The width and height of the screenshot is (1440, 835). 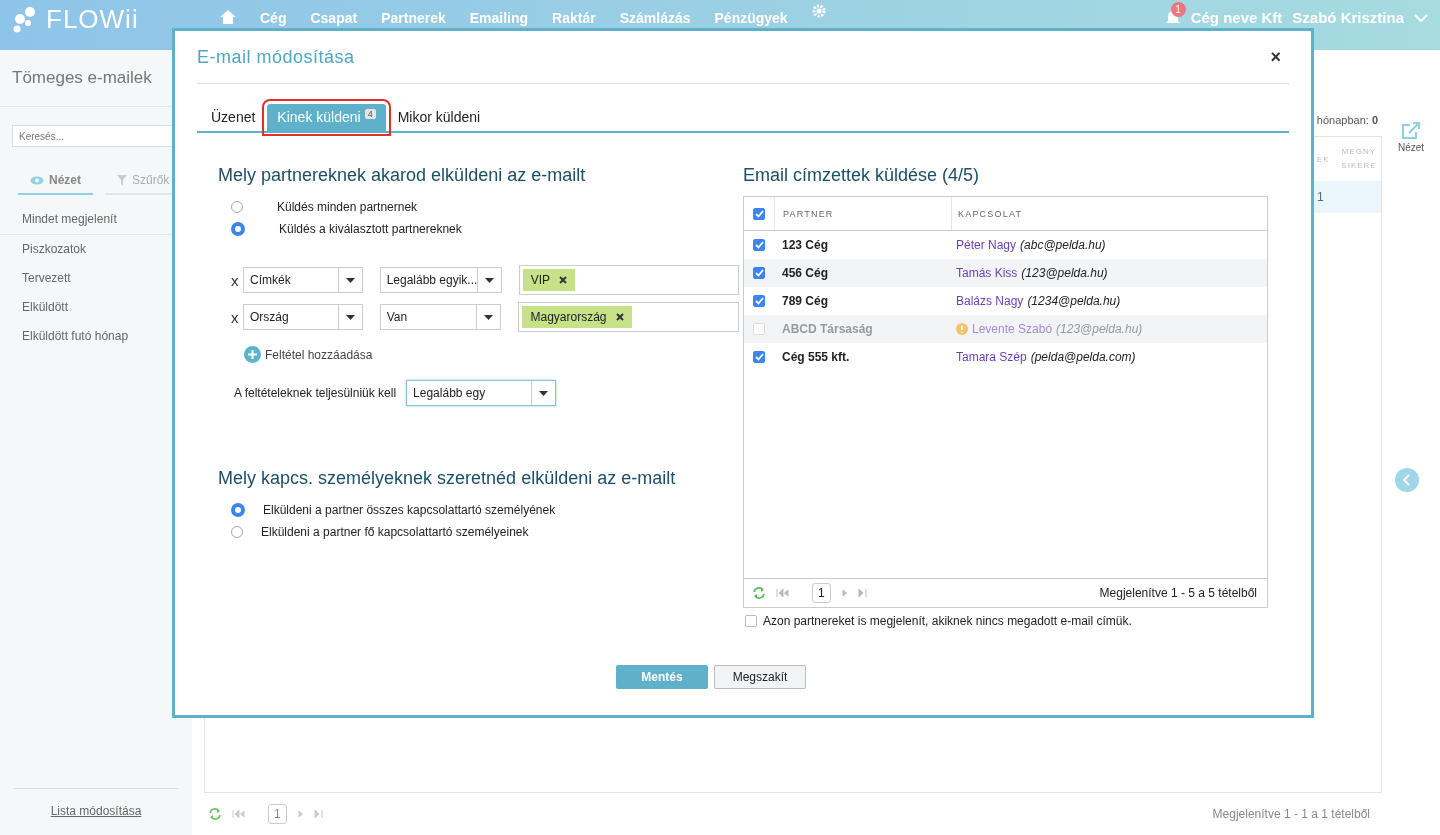 What do you see at coordinates (1324, 159) in the screenshot?
I see `column-header: EK` at bounding box center [1324, 159].